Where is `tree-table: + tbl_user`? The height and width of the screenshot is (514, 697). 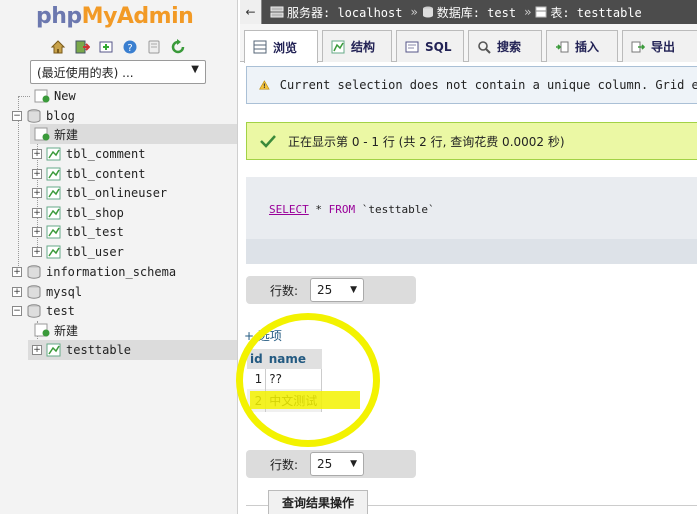 tree-table: + tbl_user is located at coordinates (78, 252).